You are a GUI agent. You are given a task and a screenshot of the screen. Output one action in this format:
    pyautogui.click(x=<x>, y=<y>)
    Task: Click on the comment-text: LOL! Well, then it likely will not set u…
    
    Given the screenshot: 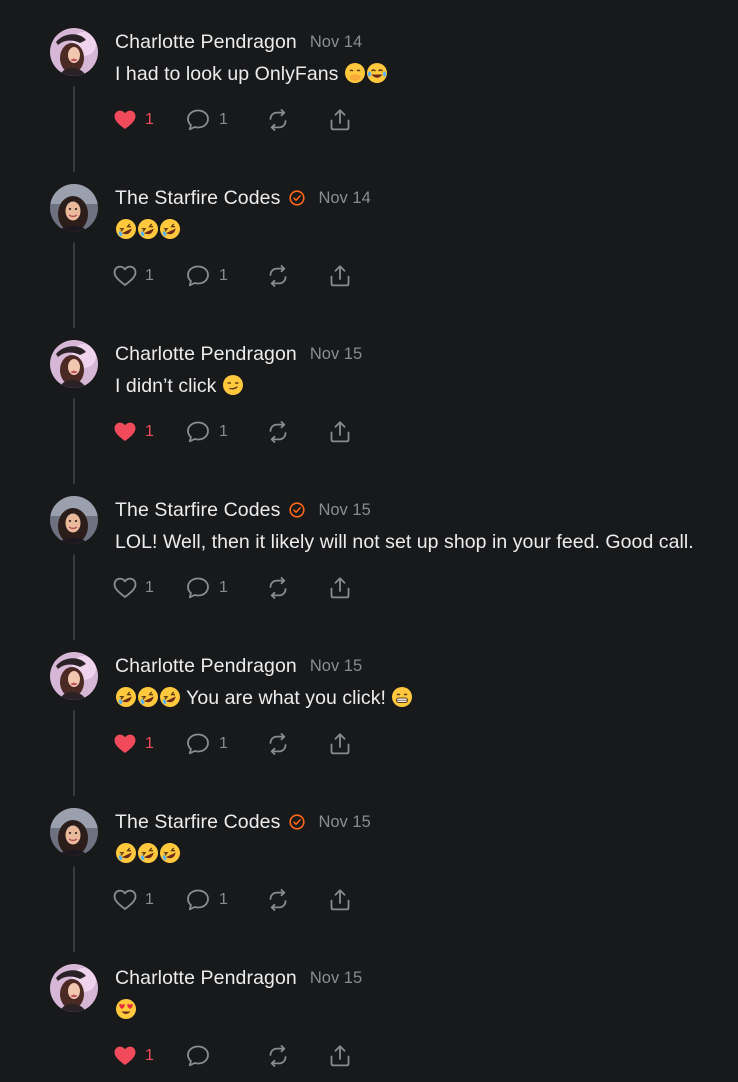 What is the action you would take?
    pyautogui.click(x=404, y=542)
    